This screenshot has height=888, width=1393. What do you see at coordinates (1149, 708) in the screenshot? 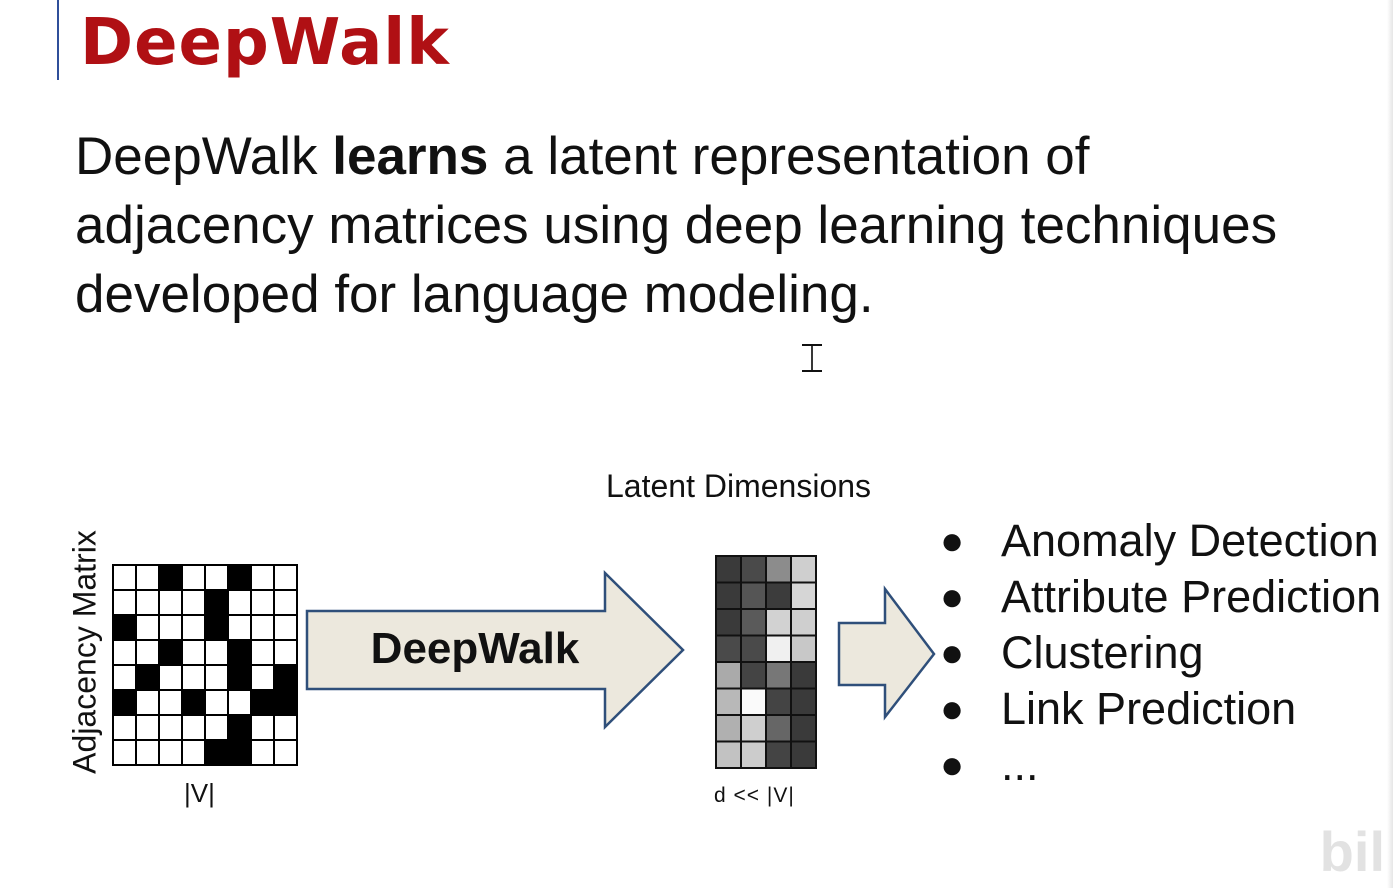
I see `application-item-label: Link Prediction` at bounding box center [1149, 708].